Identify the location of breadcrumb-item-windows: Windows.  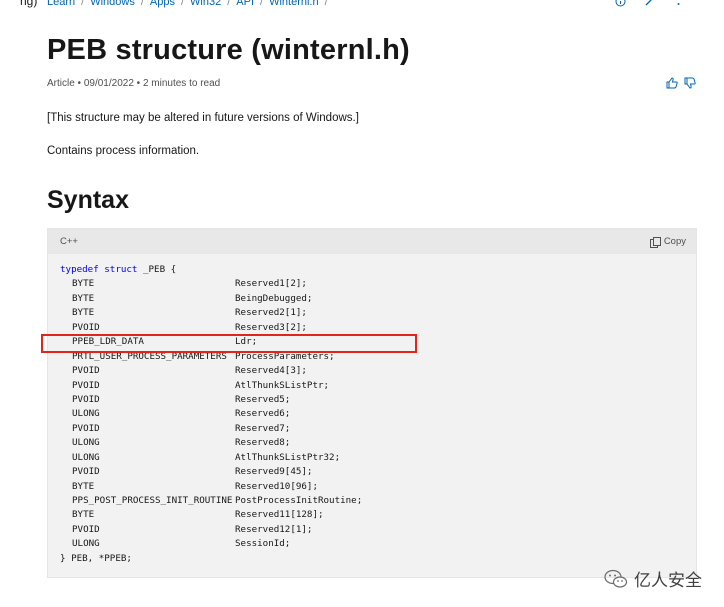
(112, 4).